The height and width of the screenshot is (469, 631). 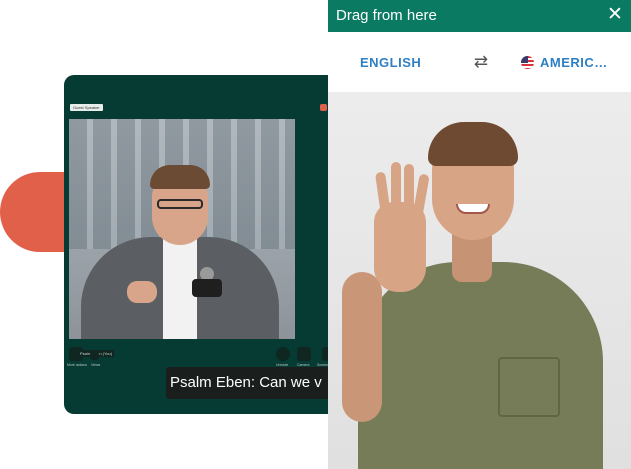 What do you see at coordinates (386, 15) in the screenshot?
I see `popup-title: Drag from here` at bounding box center [386, 15].